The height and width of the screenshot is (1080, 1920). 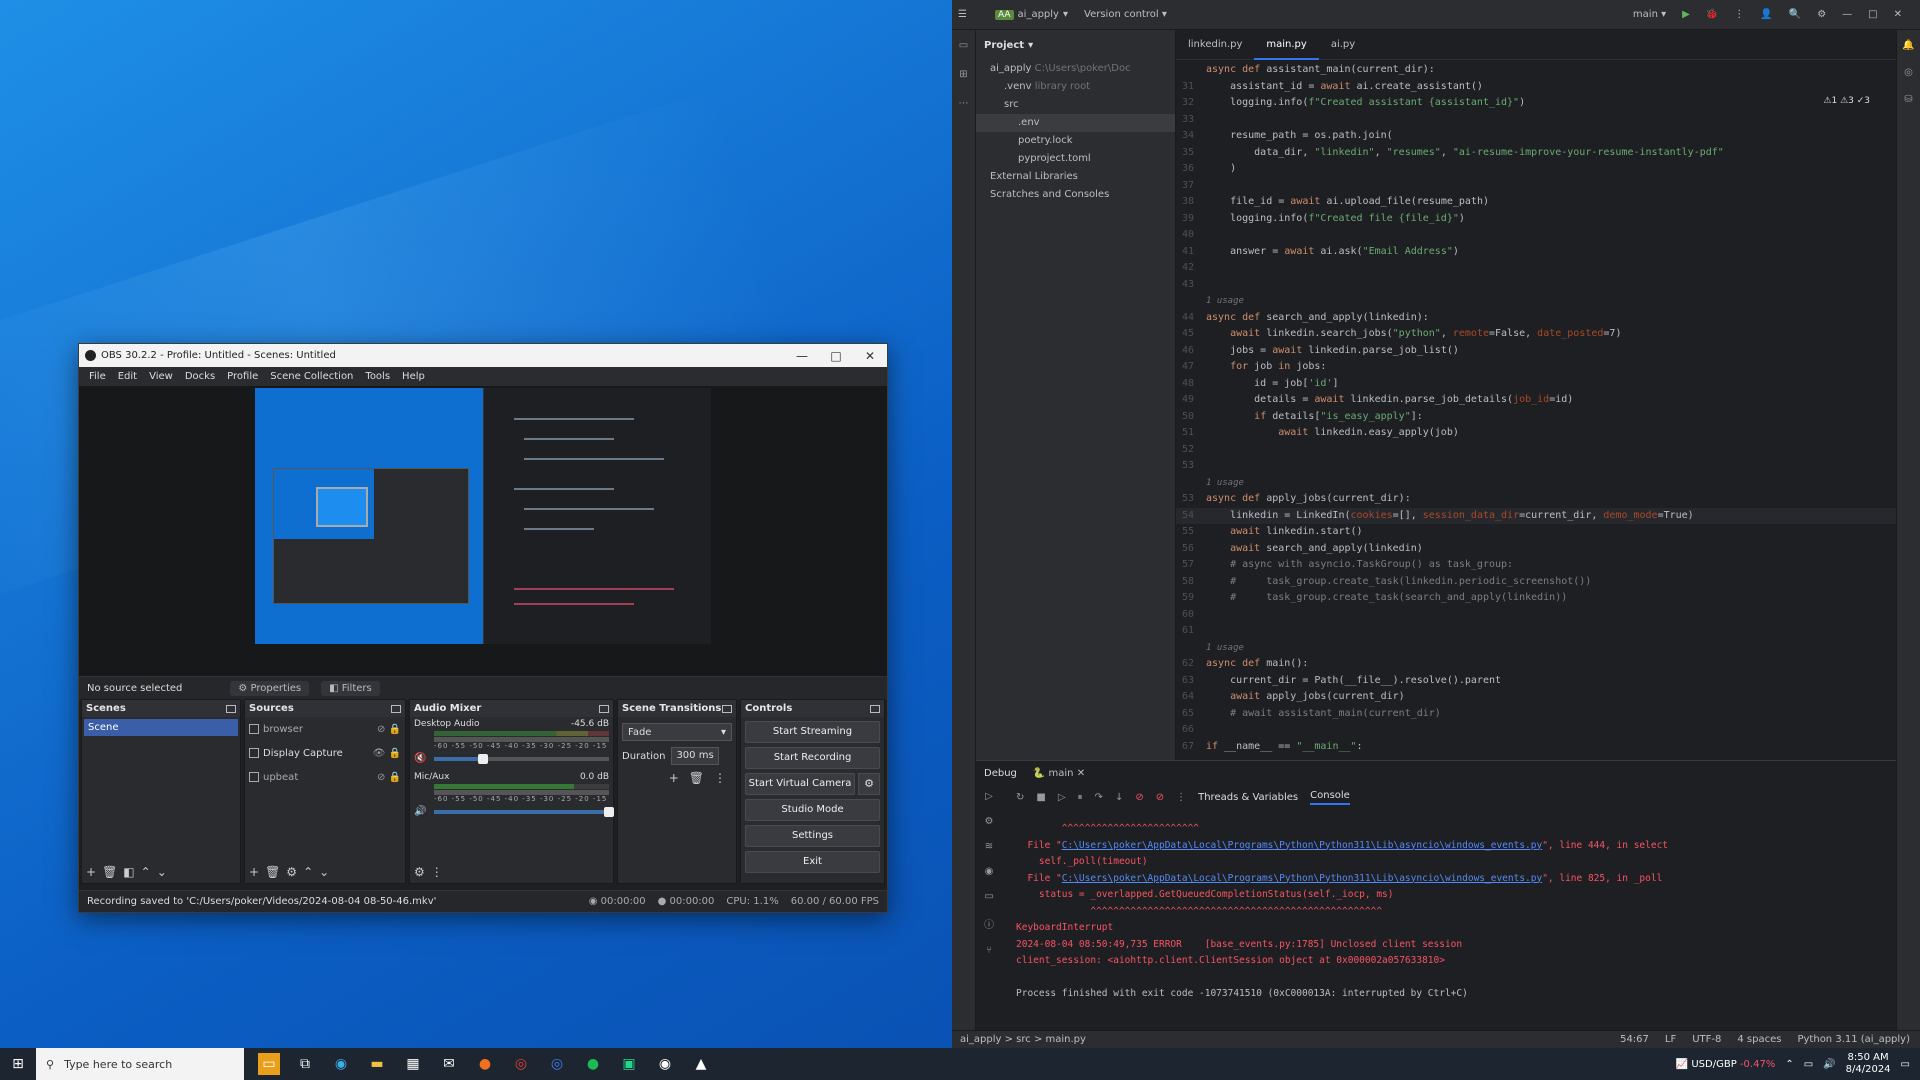 What do you see at coordinates (421, 811) in the screenshot?
I see `speaker-icon: 🔊` at bounding box center [421, 811].